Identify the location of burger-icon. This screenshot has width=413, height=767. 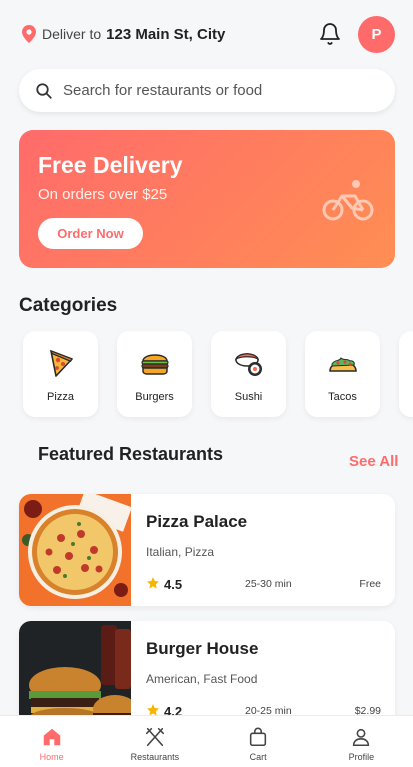
(154, 364).